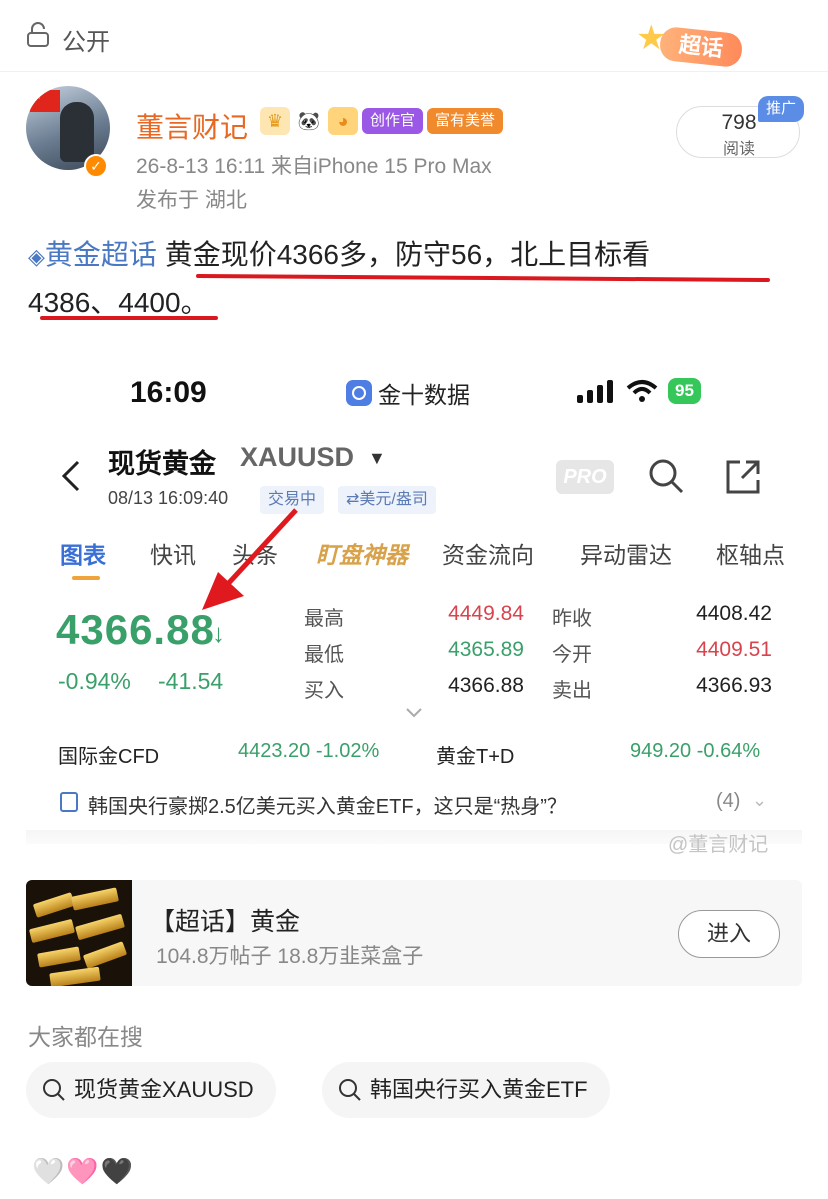 Image resolution: width=828 pixels, height=1199 pixels. What do you see at coordinates (728, 801) in the screenshot?
I see `news-count: (4)` at bounding box center [728, 801].